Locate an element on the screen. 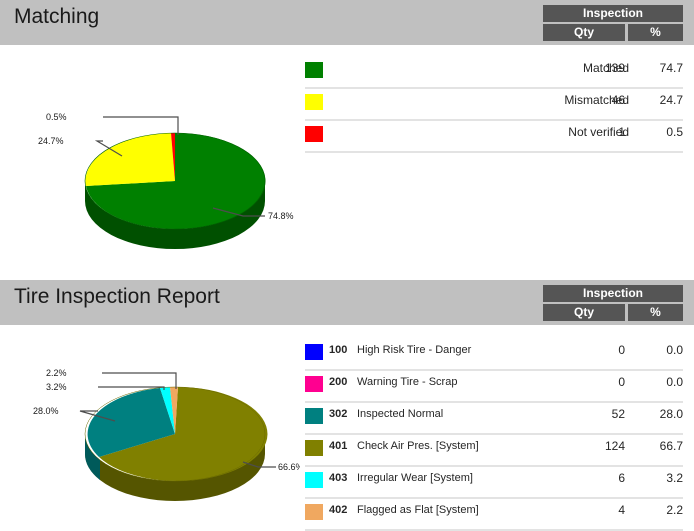 This screenshot has width=694, height=531. legend-code: 403 is located at coordinates (338, 478).